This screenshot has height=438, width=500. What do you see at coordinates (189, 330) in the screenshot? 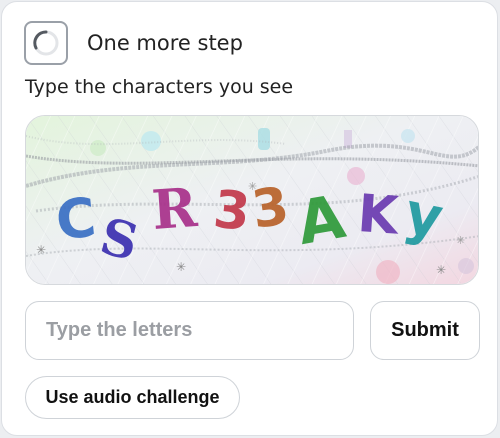
I see `captcha-answer-input` at bounding box center [189, 330].